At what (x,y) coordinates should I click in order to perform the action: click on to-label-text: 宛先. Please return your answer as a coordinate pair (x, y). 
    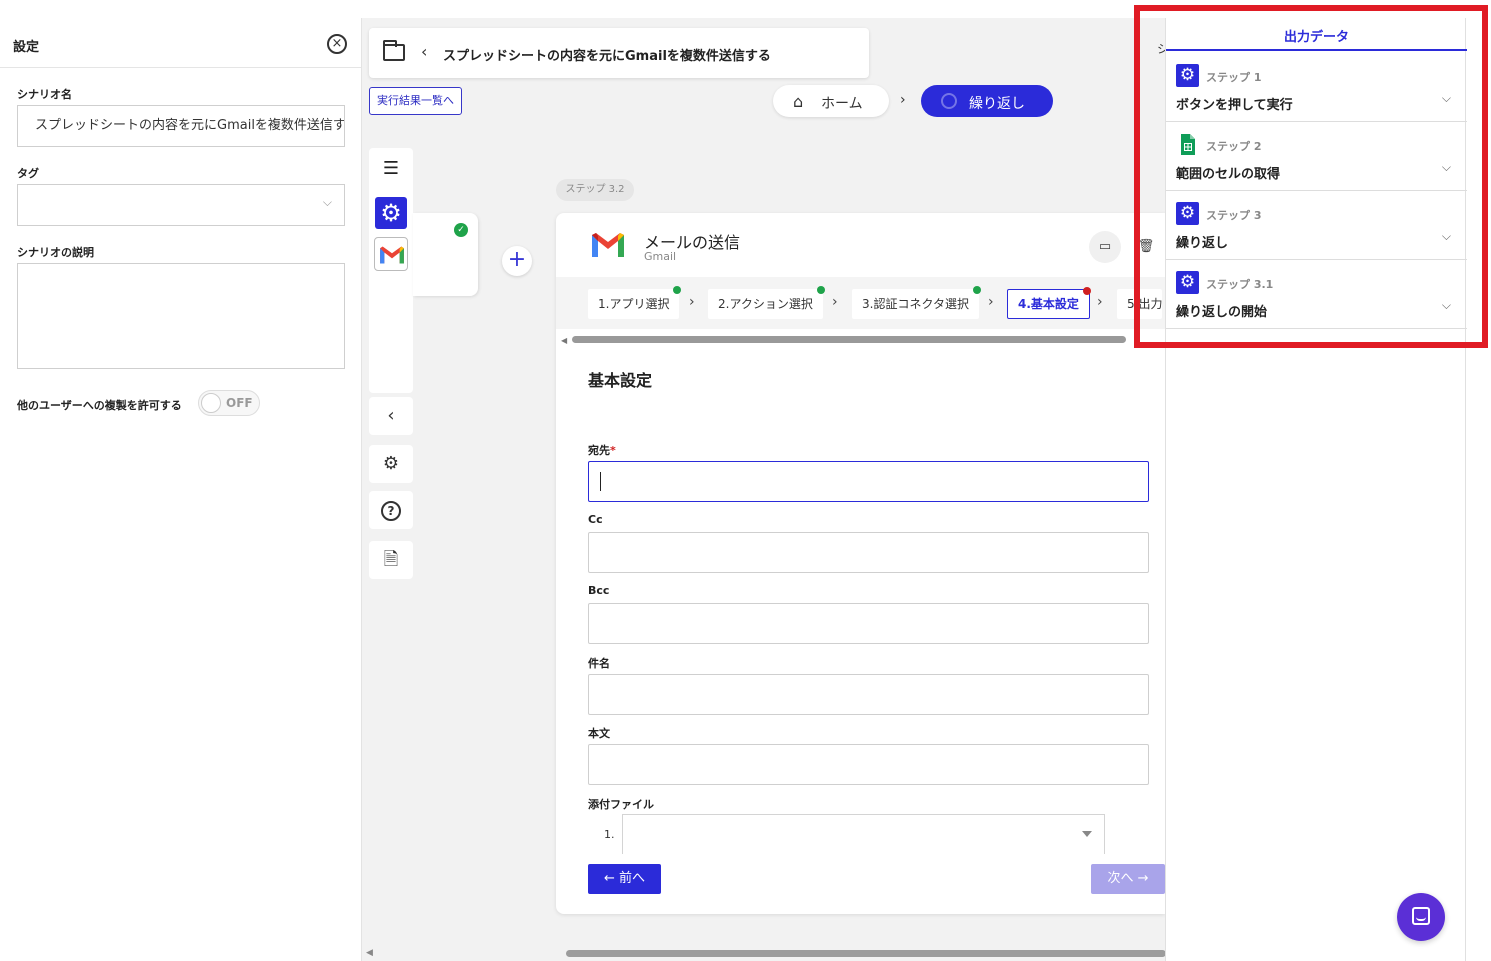
    Looking at the image, I should click on (599, 450).